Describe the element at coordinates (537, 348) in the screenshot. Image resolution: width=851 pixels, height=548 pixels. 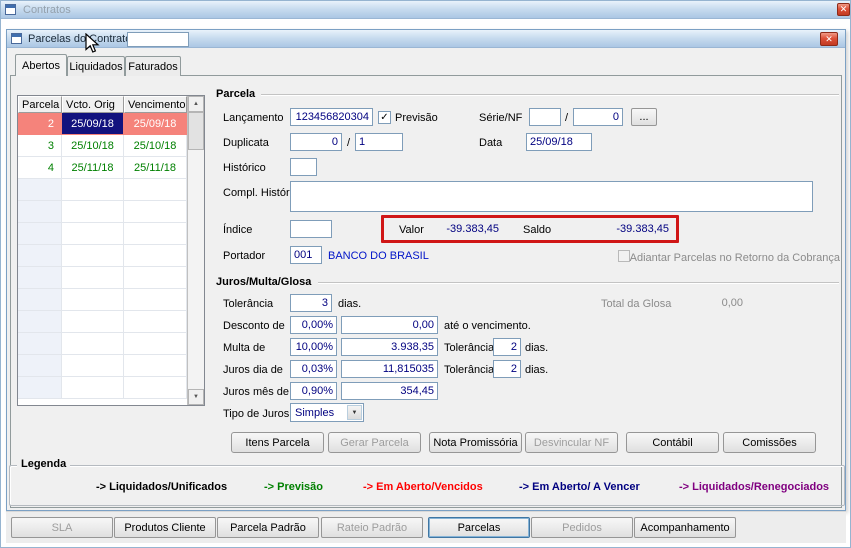
I see `multa-suffix: dias.` at that location.